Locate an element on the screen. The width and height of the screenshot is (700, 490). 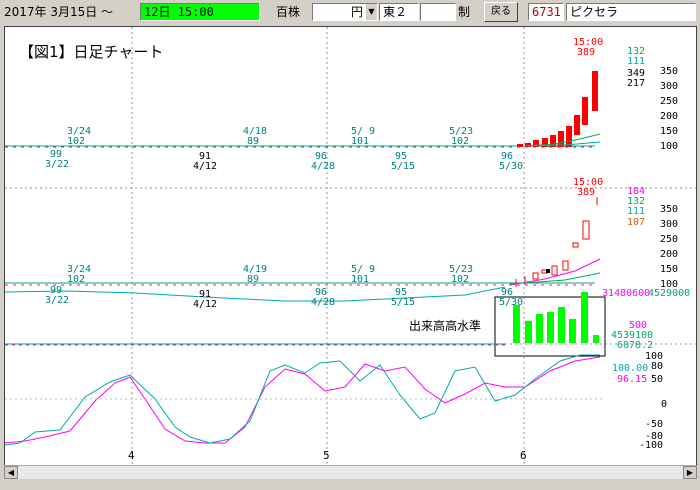
session-field: 12日 15:00 is located at coordinates (200, 12).